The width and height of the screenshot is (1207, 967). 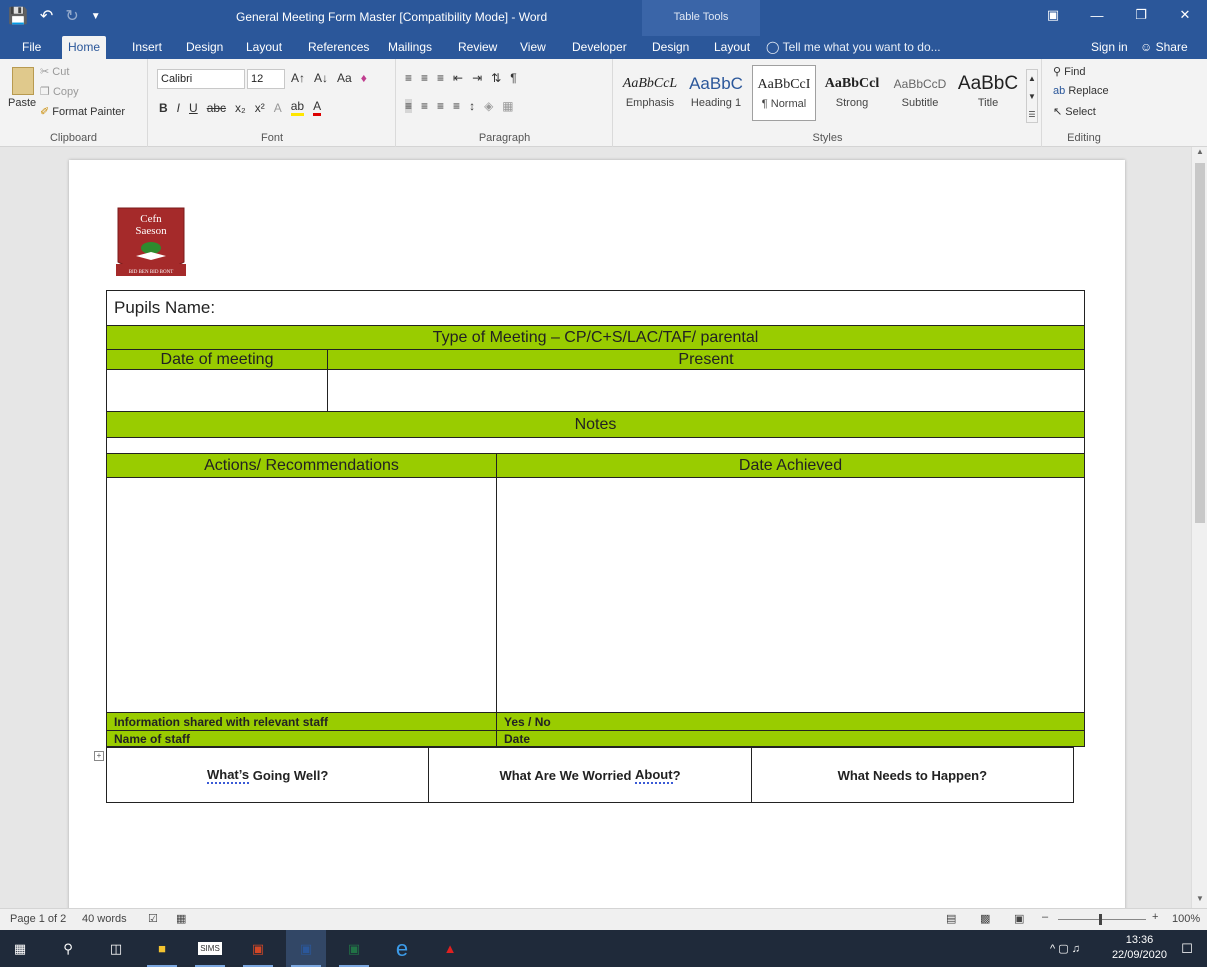 What do you see at coordinates (162, 948) in the screenshot?
I see `file-explorer-icon: ■` at bounding box center [162, 948].